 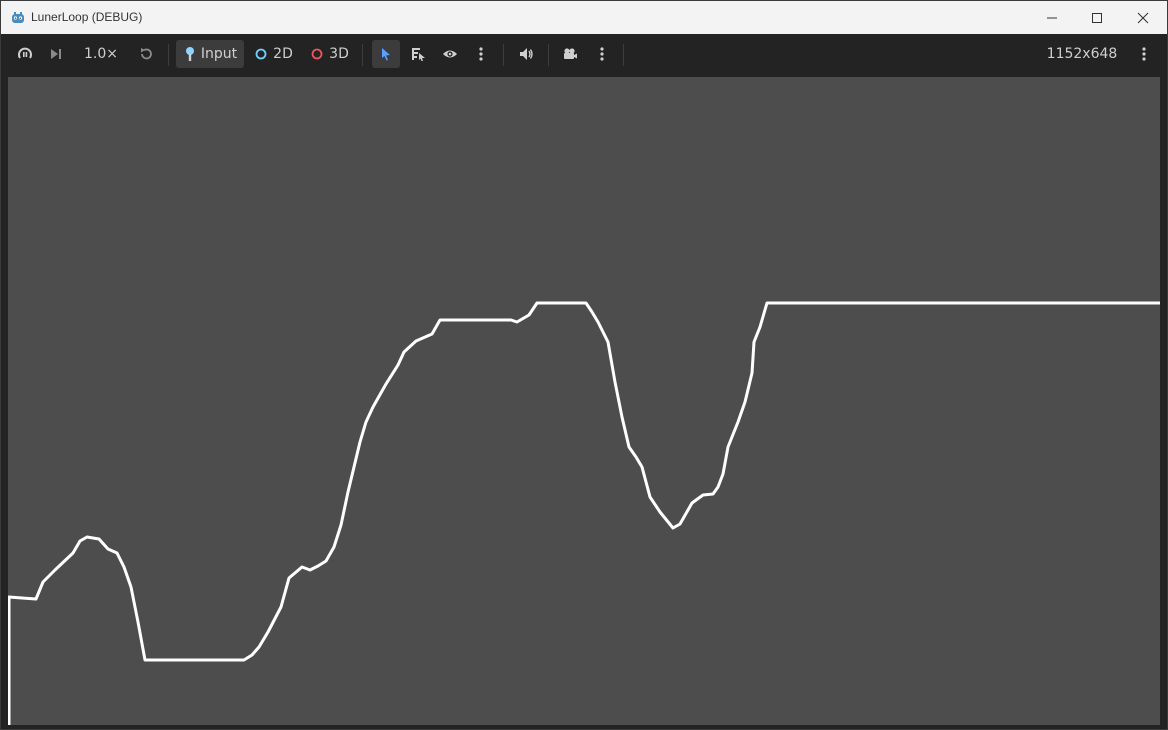 I want to click on embed-options-button, so click(x=1144, y=54).